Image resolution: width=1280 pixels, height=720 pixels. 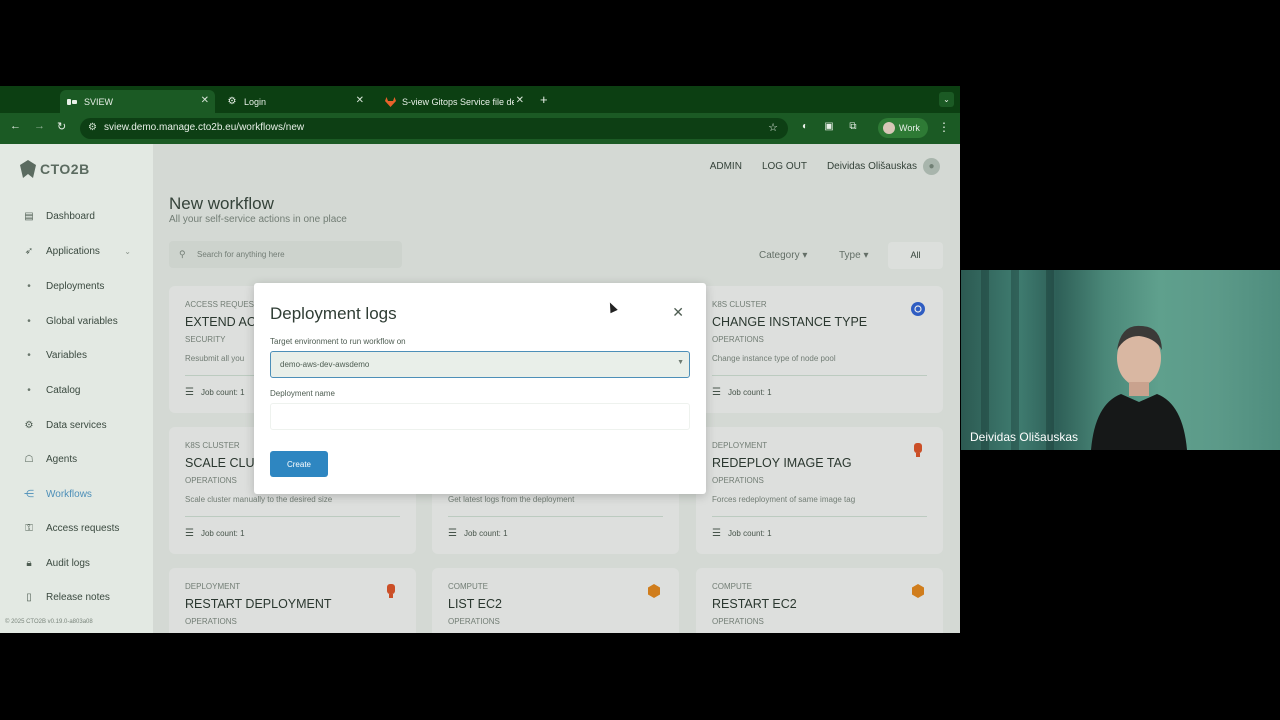 I want to click on agent-icon: ☖, so click(x=29, y=459).